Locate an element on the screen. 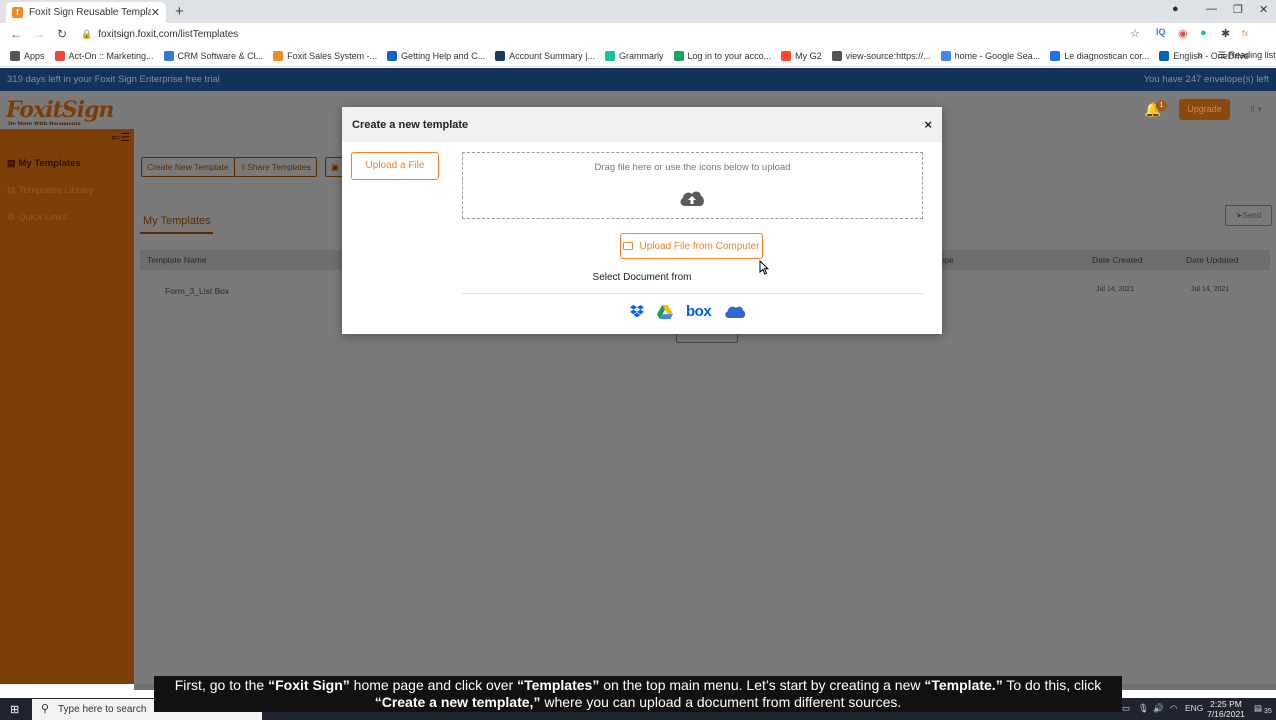 The height and width of the screenshot is (720, 1276). foxit-sign-logo: FoxitSign Do More With Documents is located at coordinates (60, 112).